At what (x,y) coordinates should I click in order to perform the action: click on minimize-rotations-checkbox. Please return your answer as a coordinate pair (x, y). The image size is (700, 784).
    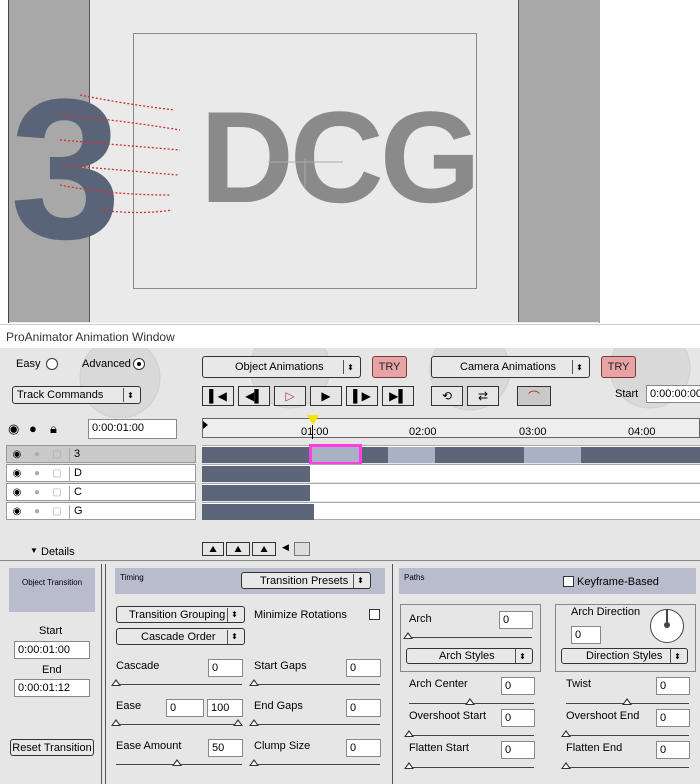
    Looking at the image, I should click on (374, 614).